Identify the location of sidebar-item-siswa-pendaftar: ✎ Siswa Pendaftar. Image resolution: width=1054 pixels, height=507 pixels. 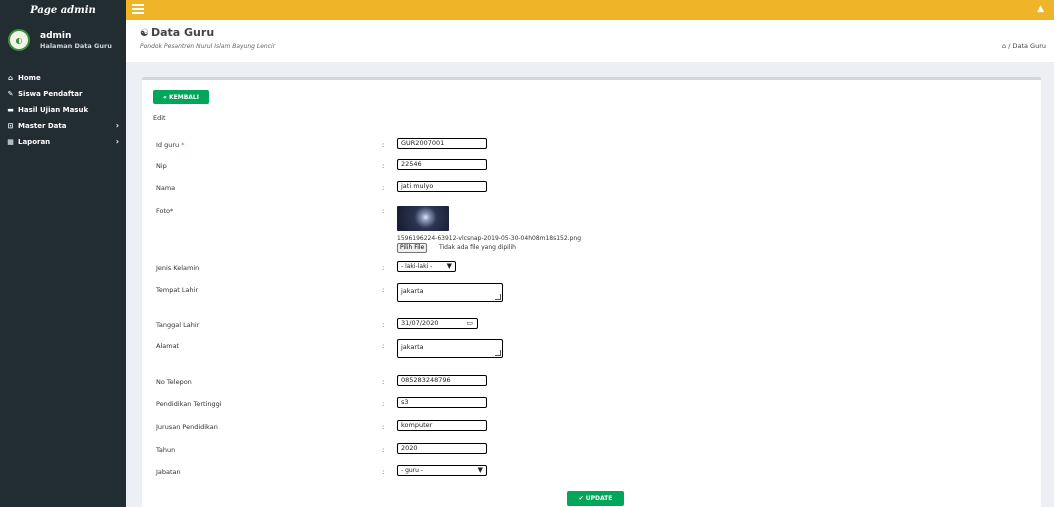
(63, 94).